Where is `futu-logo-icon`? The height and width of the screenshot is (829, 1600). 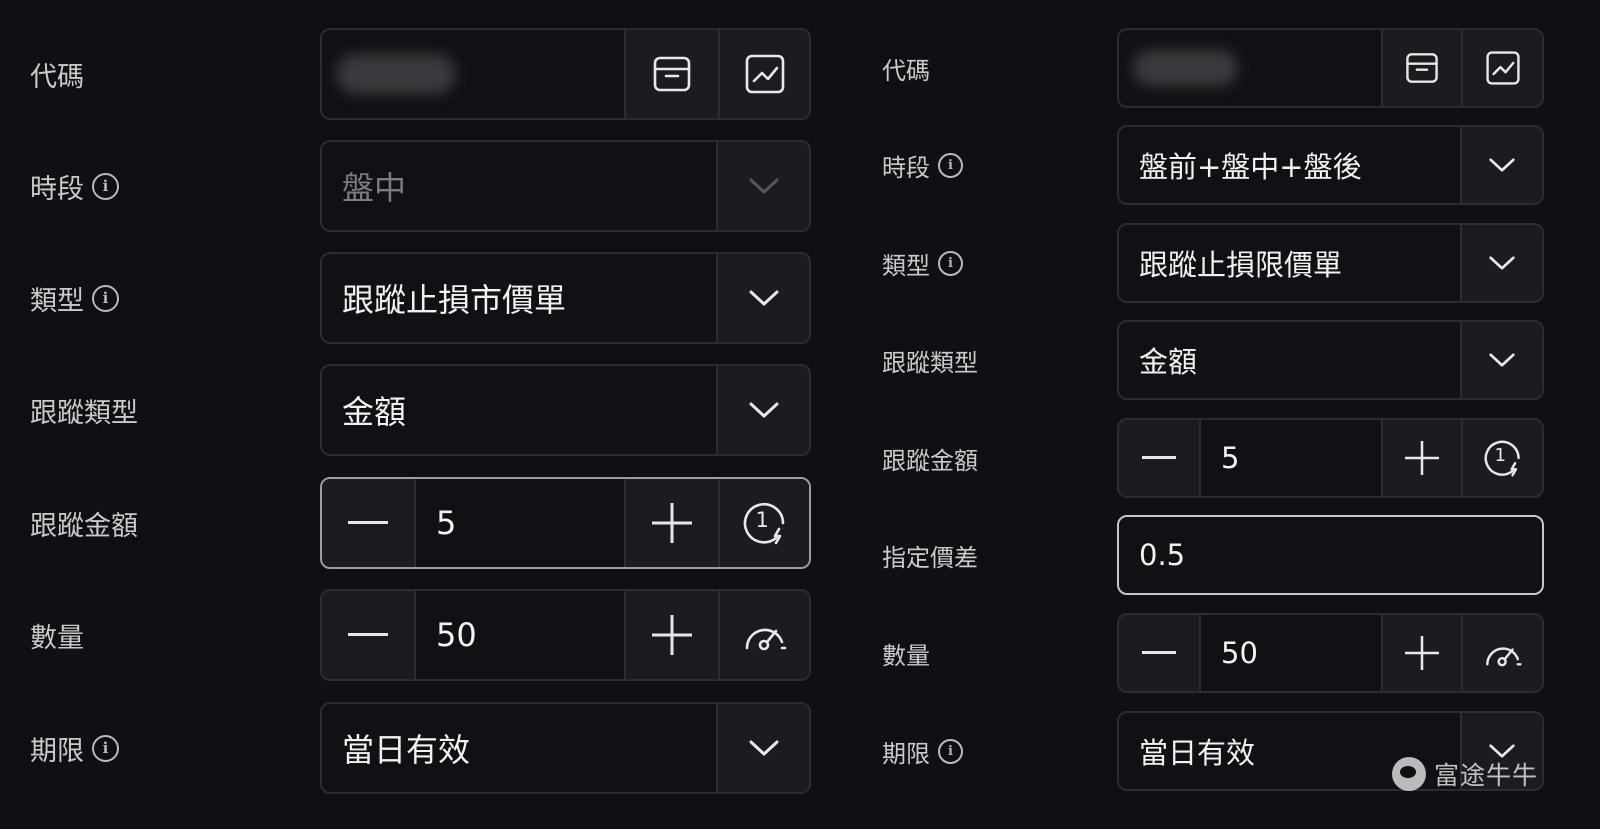
futu-logo-icon is located at coordinates (1409, 774).